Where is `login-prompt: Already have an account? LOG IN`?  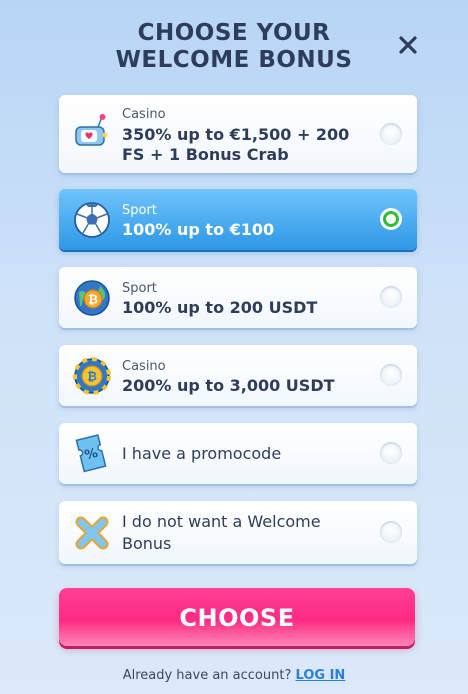 login-prompt: Already have an account? LOG IN is located at coordinates (234, 675).